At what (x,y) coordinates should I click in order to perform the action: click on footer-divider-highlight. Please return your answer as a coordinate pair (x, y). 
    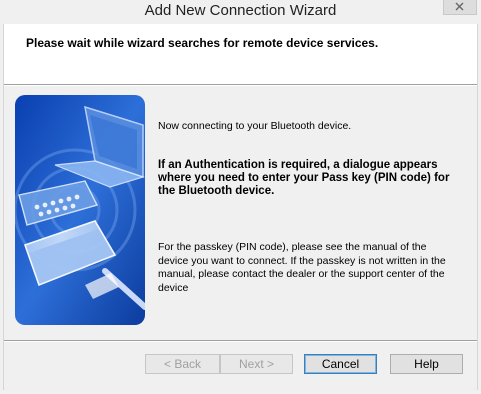
    Looking at the image, I should click on (240, 341).